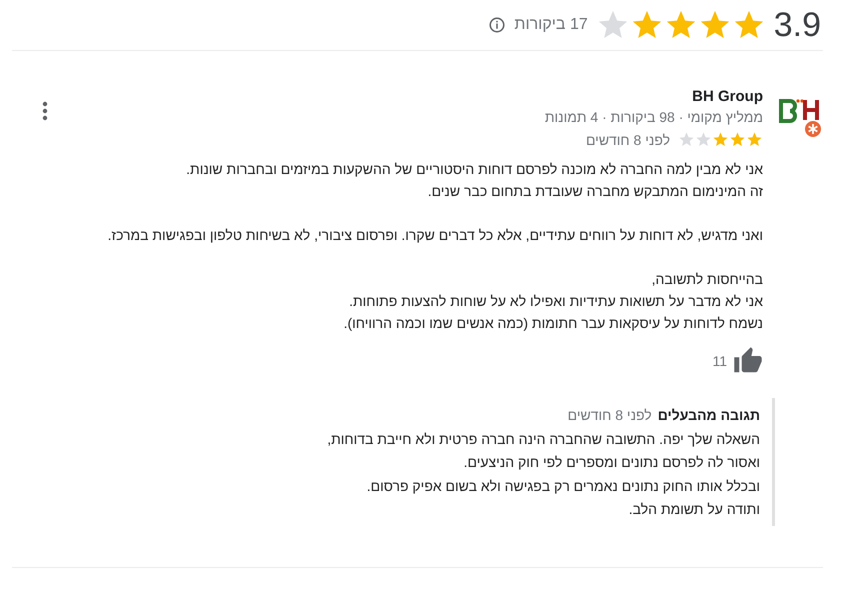 The width and height of the screenshot is (847, 597). I want to click on average-rating: 3.9, so click(797, 25).